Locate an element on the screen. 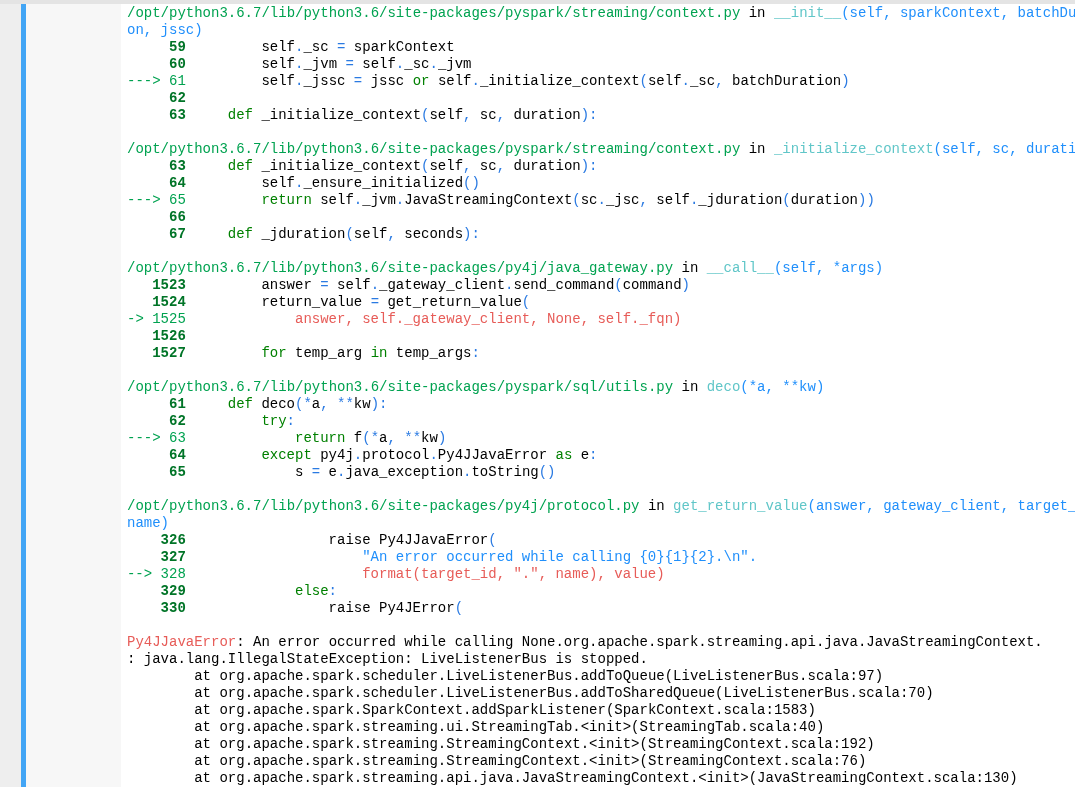 This screenshot has height=787, width=1075. code-line: self._ensure_initialized() is located at coordinates (370, 183).